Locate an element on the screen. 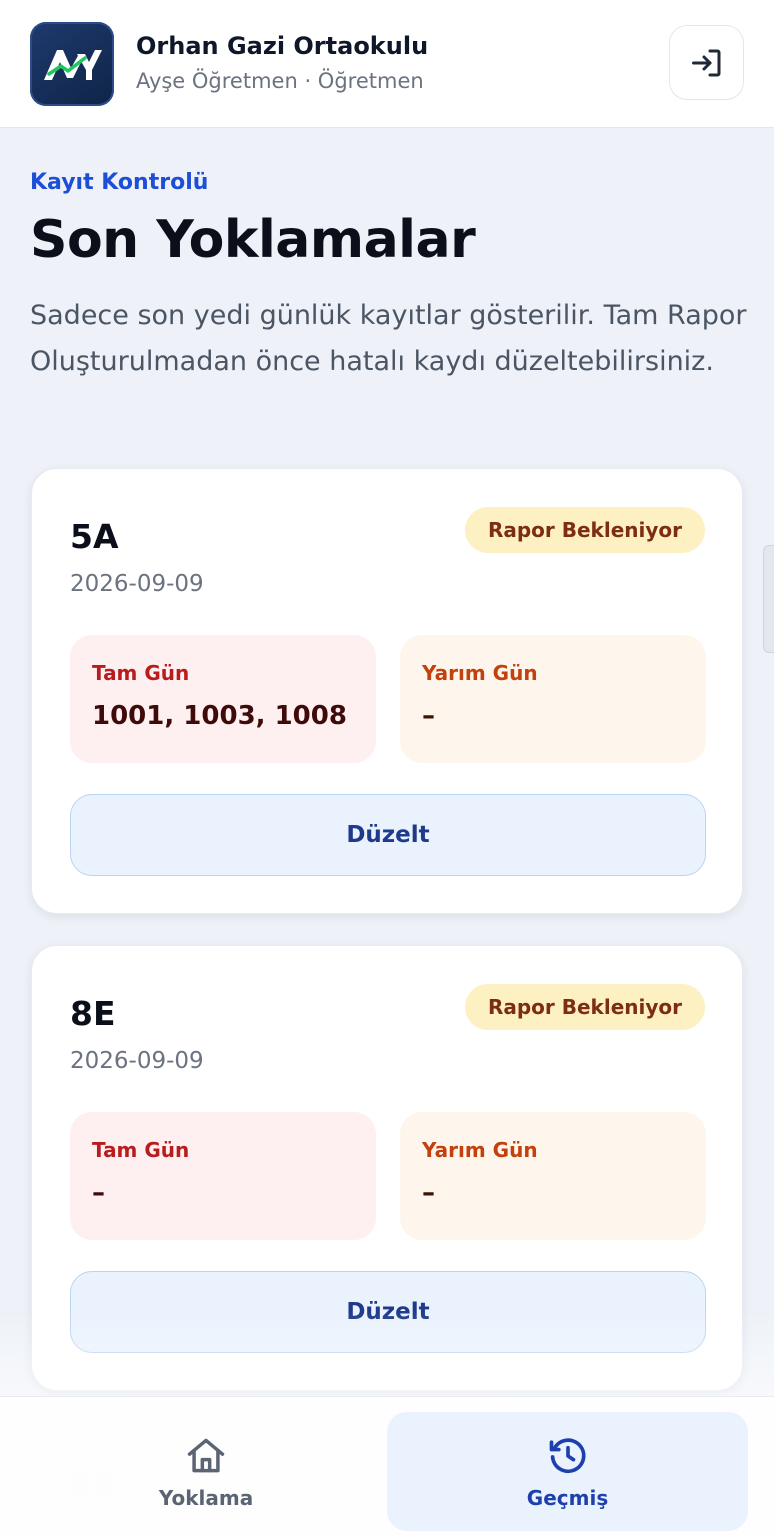 Image resolution: width=774 pixels, height=1536 pixels. page-title: Son Yoklamalar is located at coordinates (253, 240).